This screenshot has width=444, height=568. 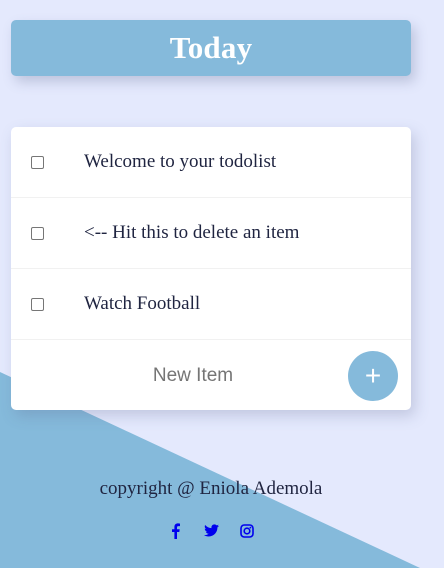 I want to click on new-item-form: +, so click(x=211, y=375).